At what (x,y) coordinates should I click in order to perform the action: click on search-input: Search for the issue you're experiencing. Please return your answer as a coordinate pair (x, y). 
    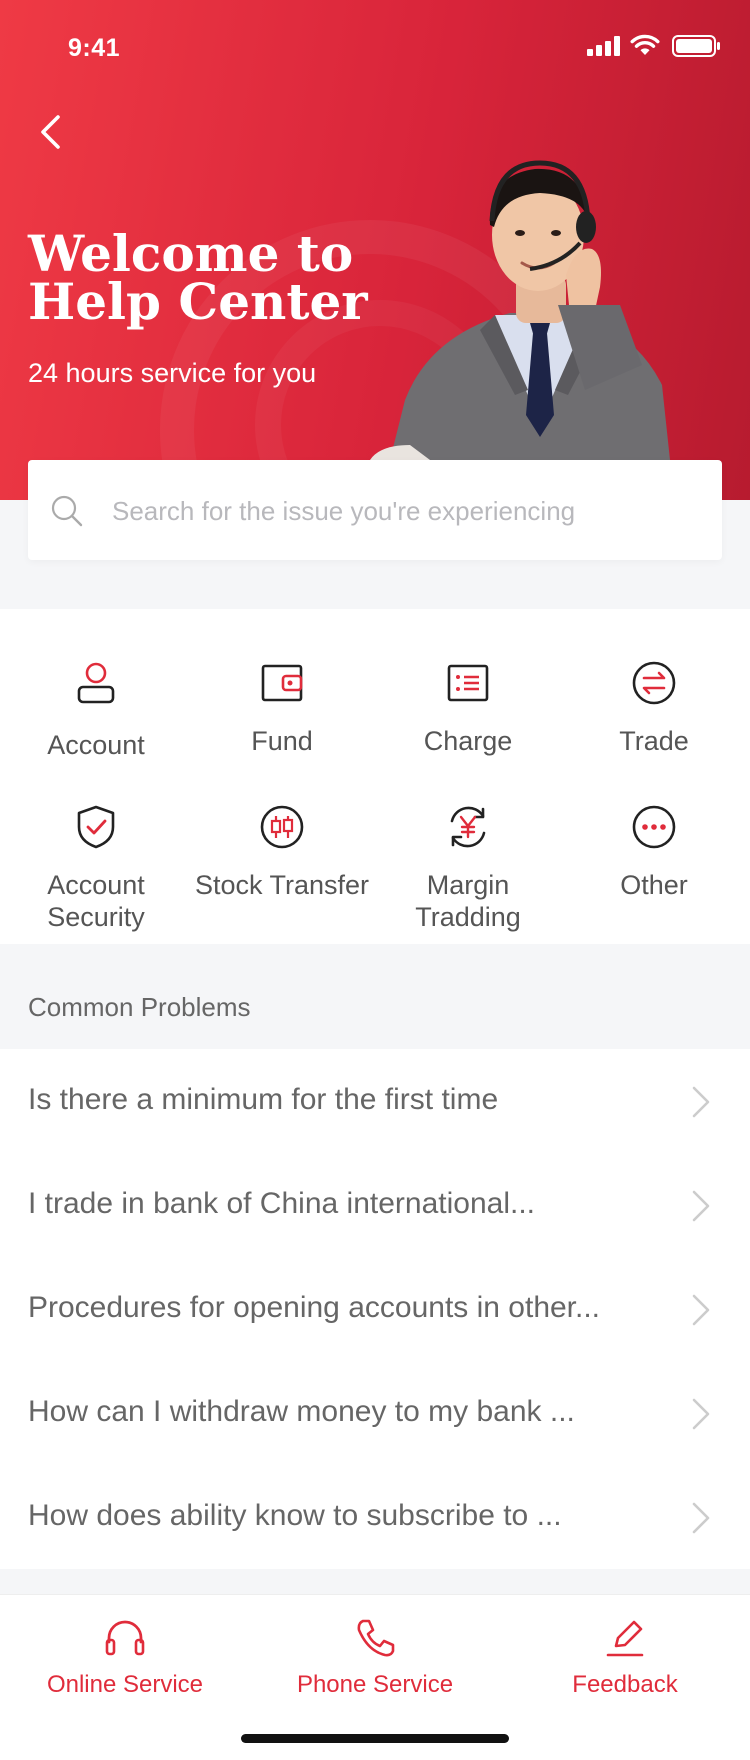
    Looking at the image, I should click on (343, 511).